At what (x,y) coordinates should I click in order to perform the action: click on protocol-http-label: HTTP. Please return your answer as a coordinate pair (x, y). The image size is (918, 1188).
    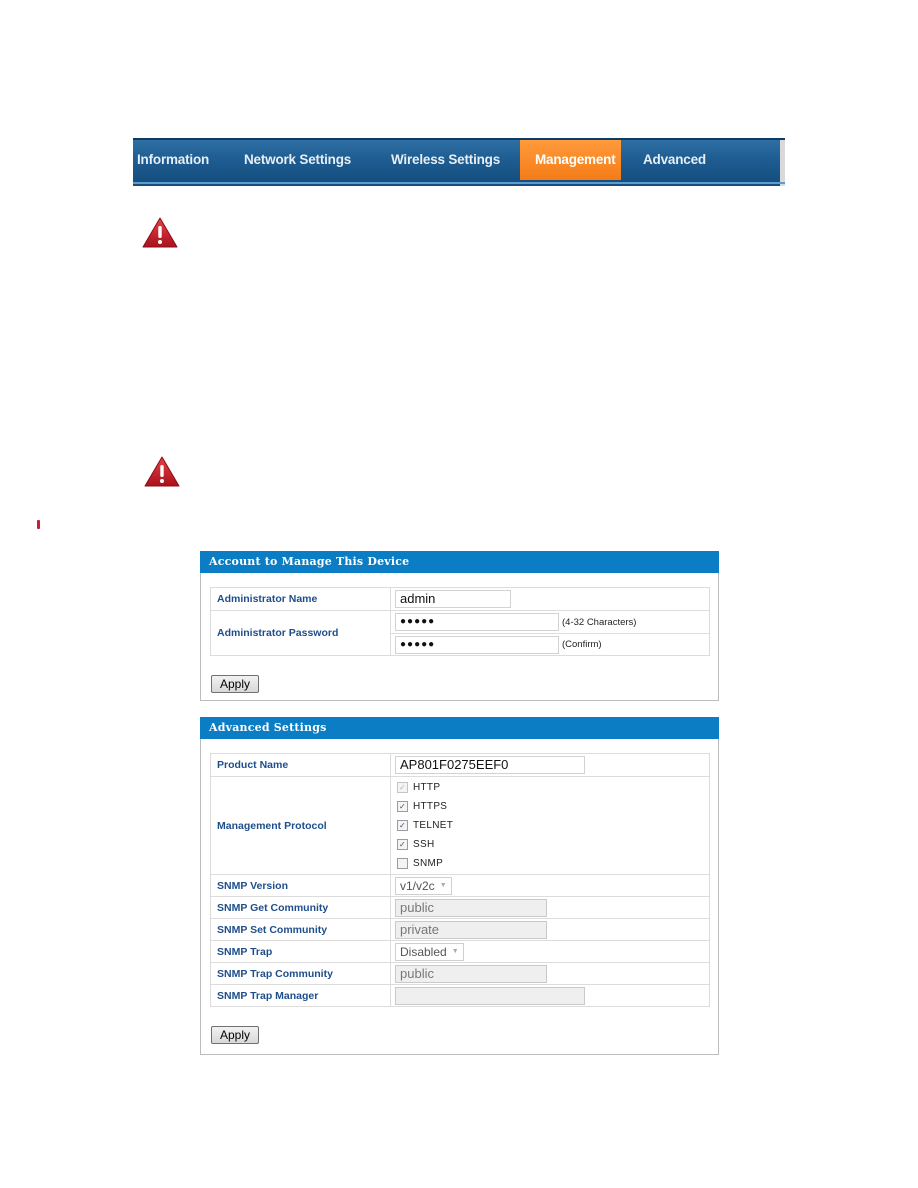
    Looking at the image, I should click on (427, 787).